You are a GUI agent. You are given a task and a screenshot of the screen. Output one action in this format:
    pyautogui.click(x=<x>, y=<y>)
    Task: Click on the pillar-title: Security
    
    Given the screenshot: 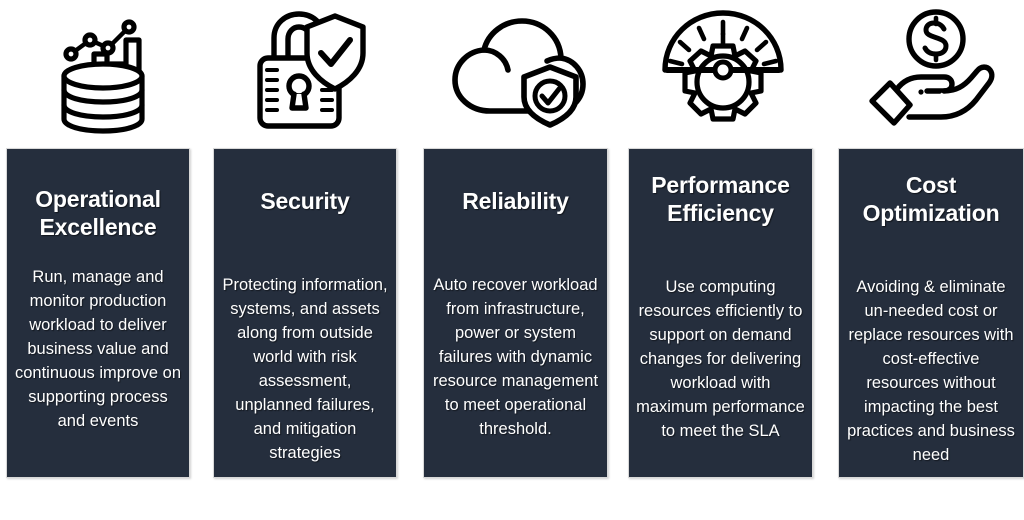 What is the action you would take?
    pyautogui.click(x=305, y=201)
    